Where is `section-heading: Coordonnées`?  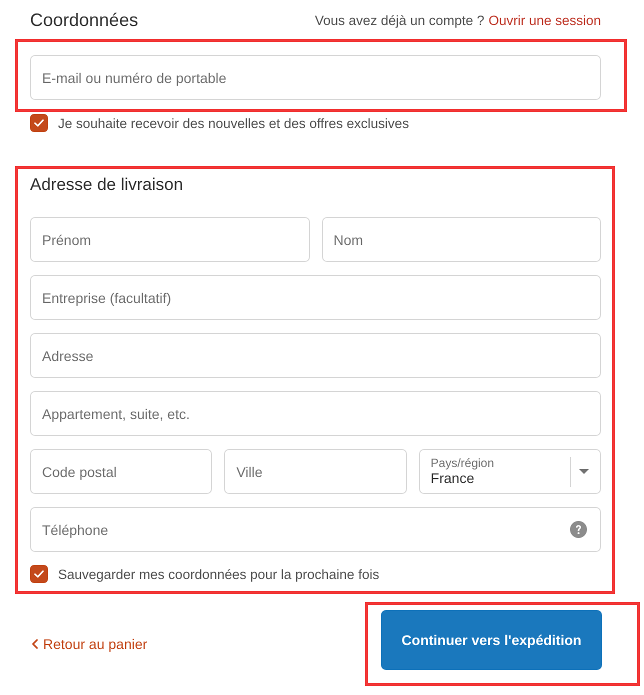
section-heading: Coordonnées is located at coordinates (84, 20).